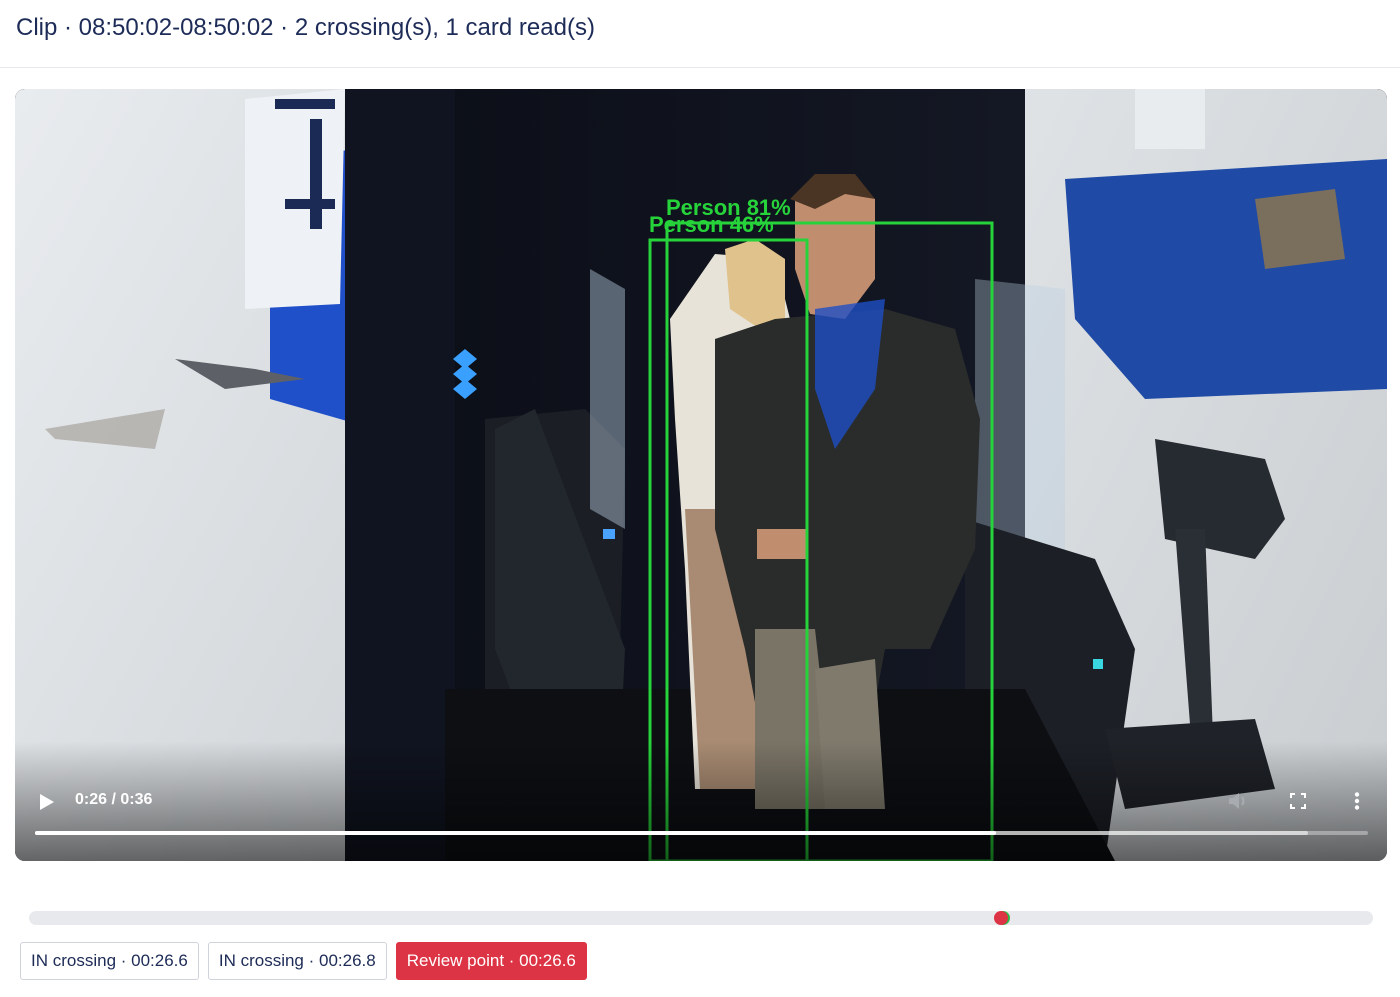 The width and height of the screenshot is (1400, 997). Describe the element at coordinates (1000, 918) in the screenshot. I see `timeline-marker-review` at that location.